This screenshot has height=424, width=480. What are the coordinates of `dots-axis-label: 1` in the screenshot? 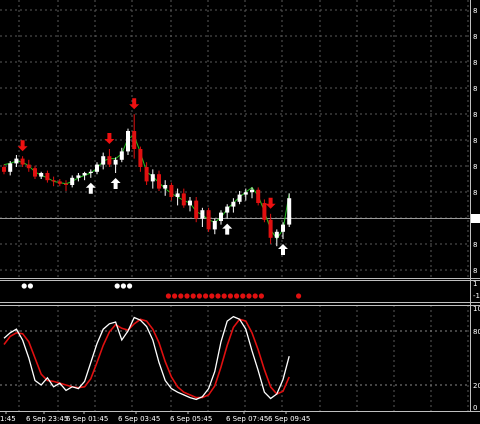 It's located at (475, 284).